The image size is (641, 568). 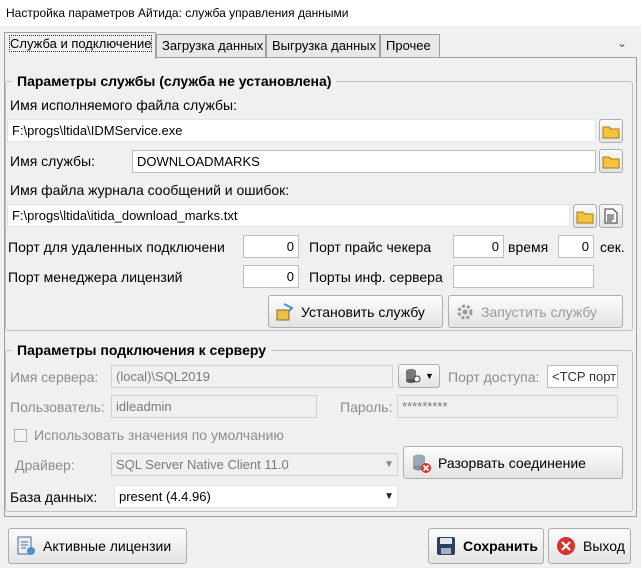 I want to click on seconds-label: сек., so click(x=612, y=247).